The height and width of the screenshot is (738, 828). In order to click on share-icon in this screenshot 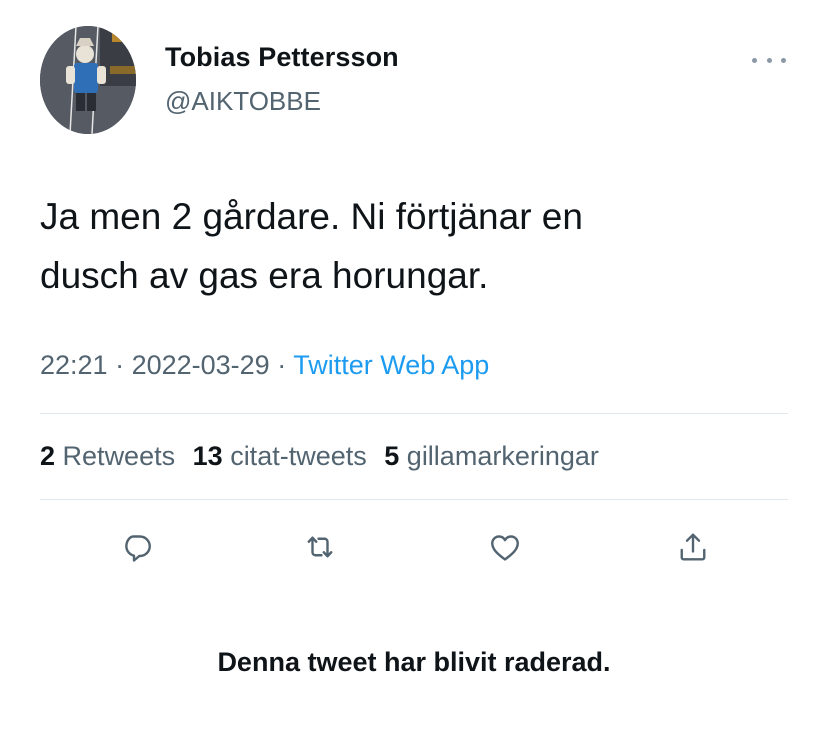, I will do `click(693, 547)`.